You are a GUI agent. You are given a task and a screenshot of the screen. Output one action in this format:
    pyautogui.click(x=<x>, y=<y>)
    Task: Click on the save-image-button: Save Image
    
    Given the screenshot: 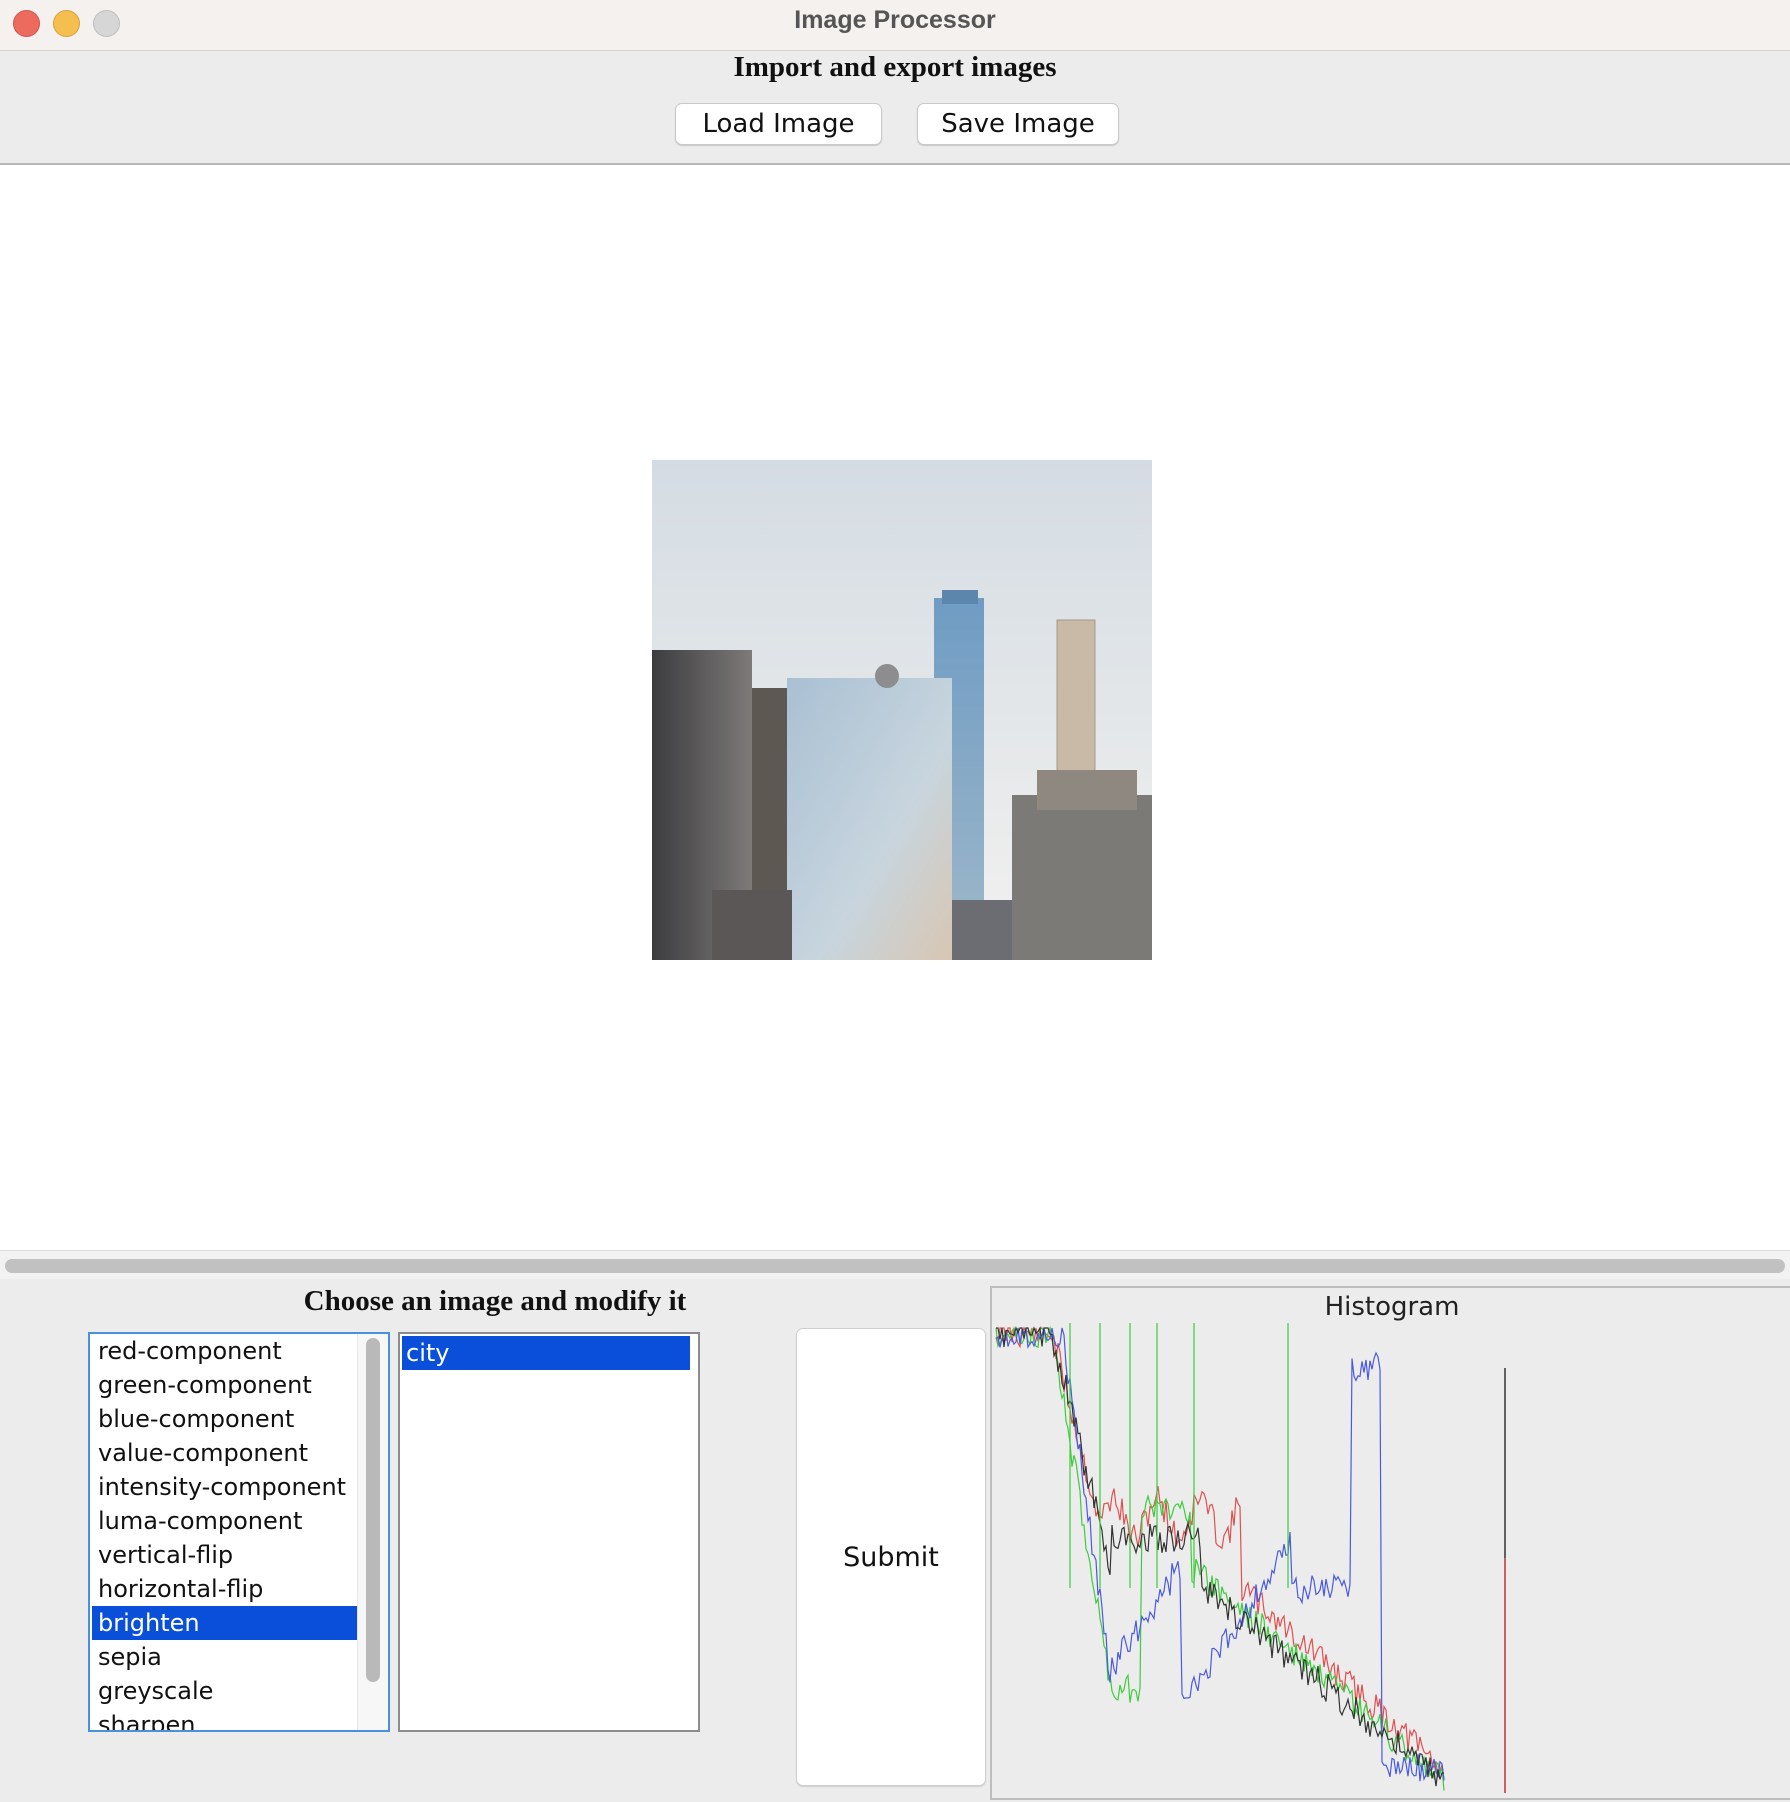 What is the action you would take?
    pyautogui.click(x=1018, y=124)
    